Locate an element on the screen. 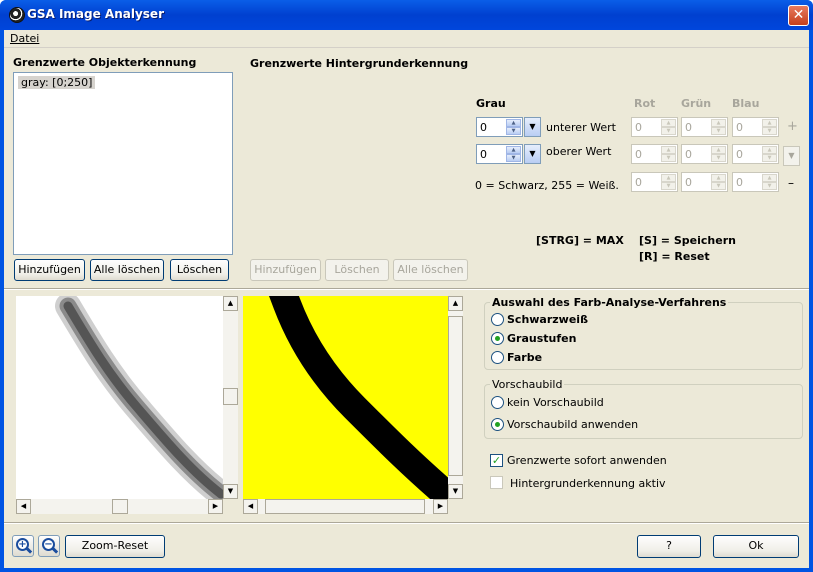  background-section-title: Grenzwerte Hintergrunderkennung is located at coordinates (359, 63).